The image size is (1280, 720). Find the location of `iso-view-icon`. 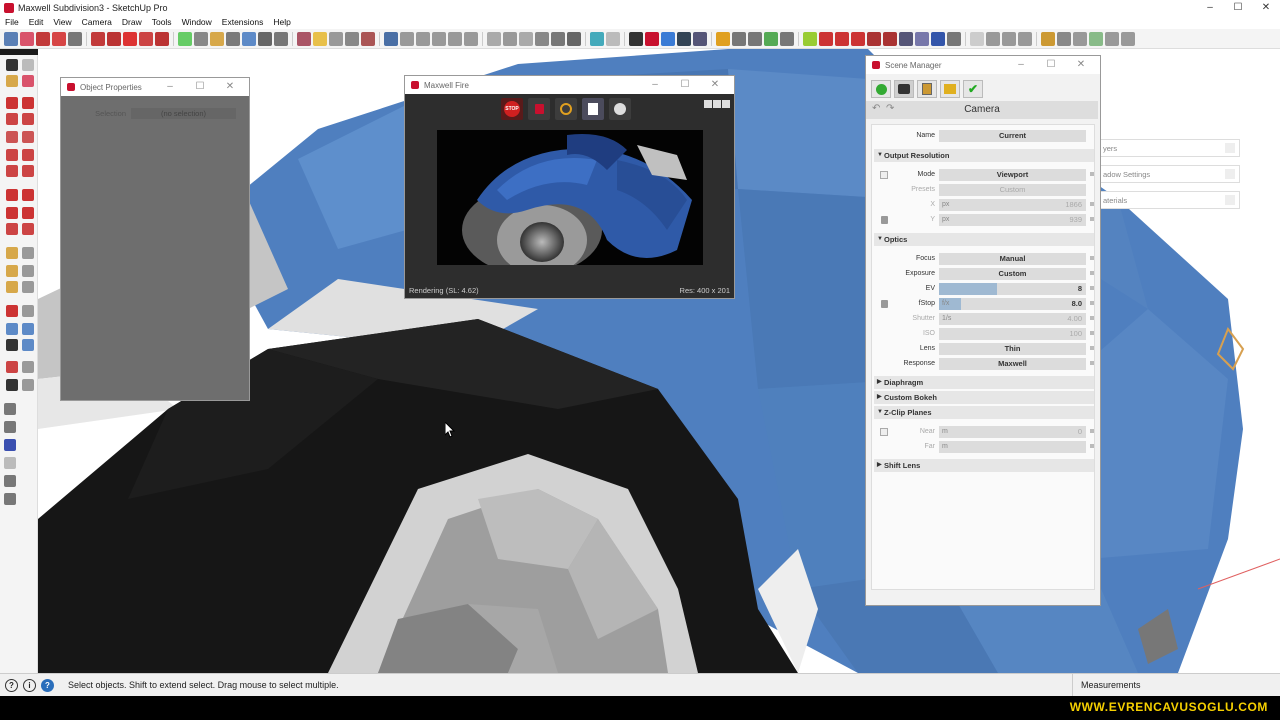

iso-view-icon is located at coordinates (391, 38).